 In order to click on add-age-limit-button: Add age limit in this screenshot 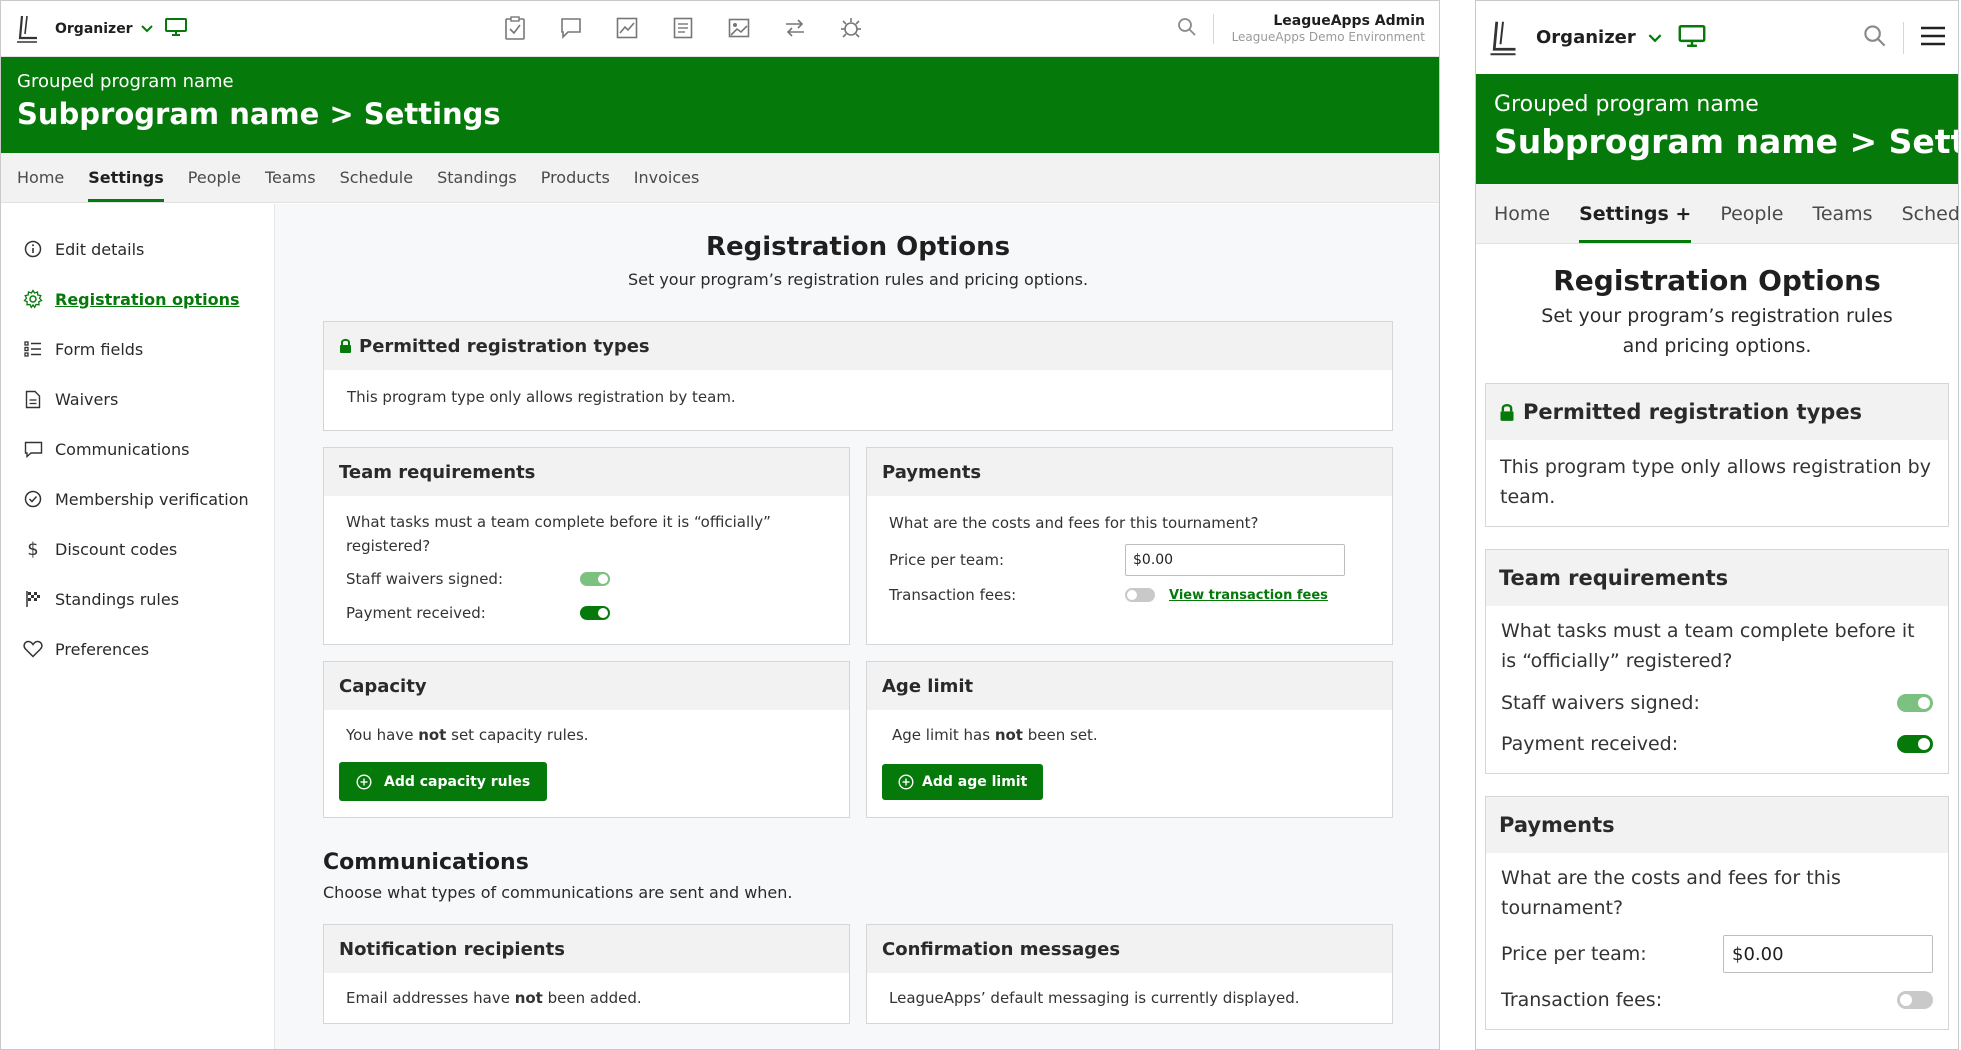, I will do `click(963, 782)`.